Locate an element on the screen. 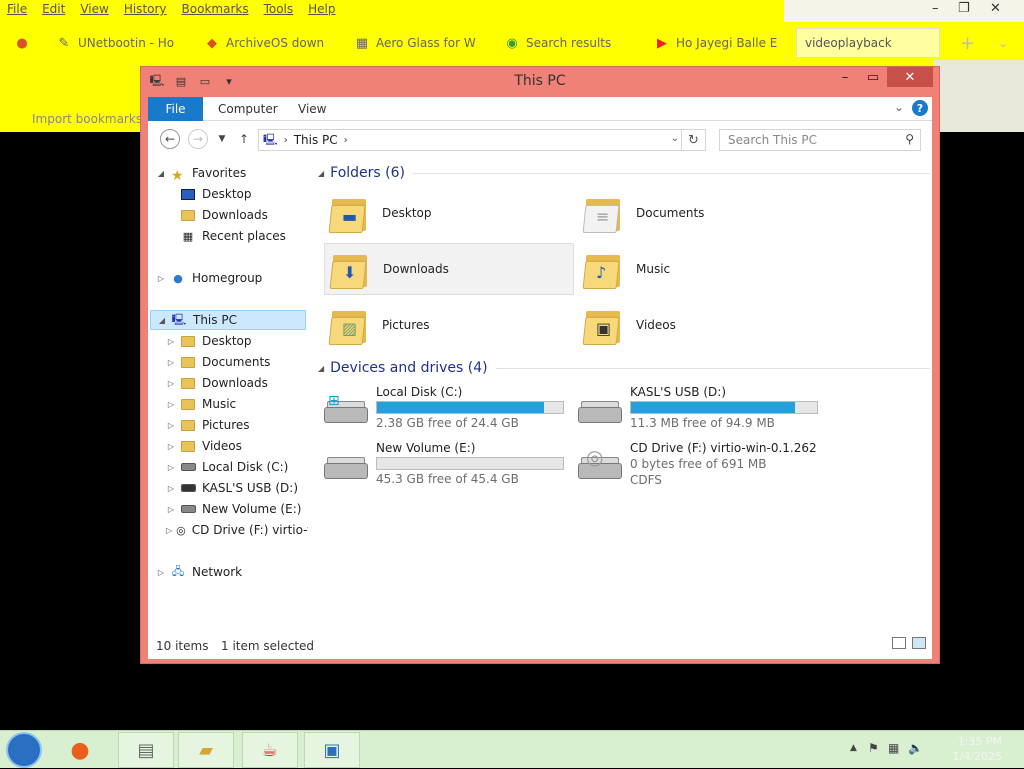 The image size is (1024, 769). recent-locations-icon: ▼ is located at coordinates (222, 139).